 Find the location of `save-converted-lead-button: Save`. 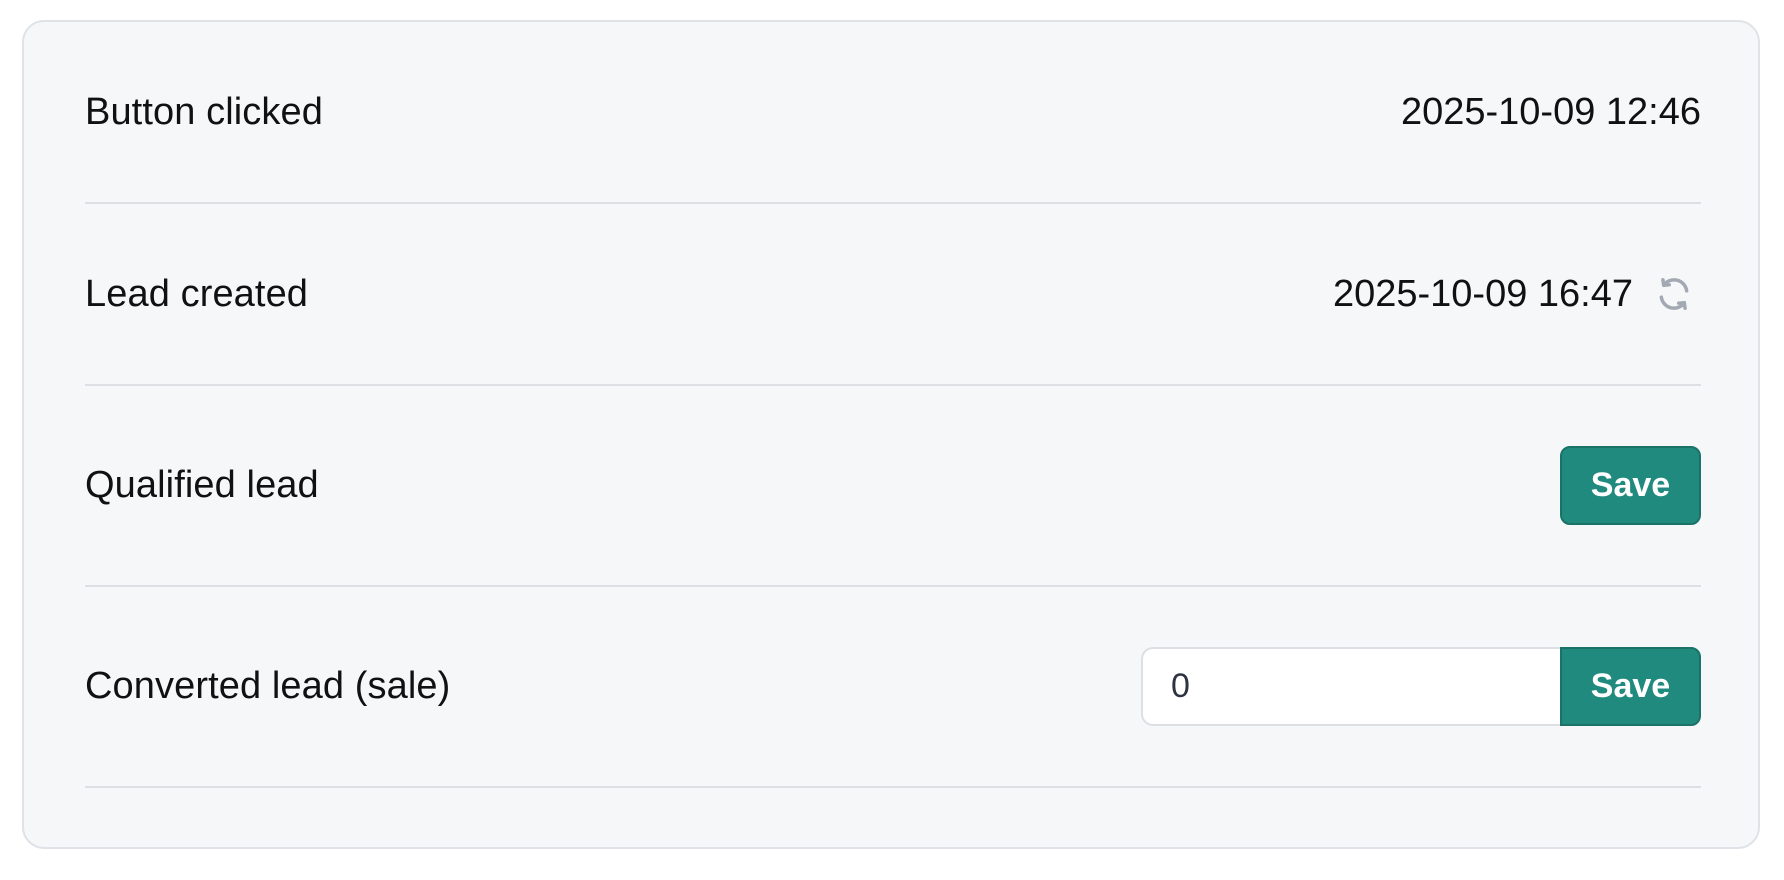

save-converted-lead-button: Save is located at coordinates (1630, 686).